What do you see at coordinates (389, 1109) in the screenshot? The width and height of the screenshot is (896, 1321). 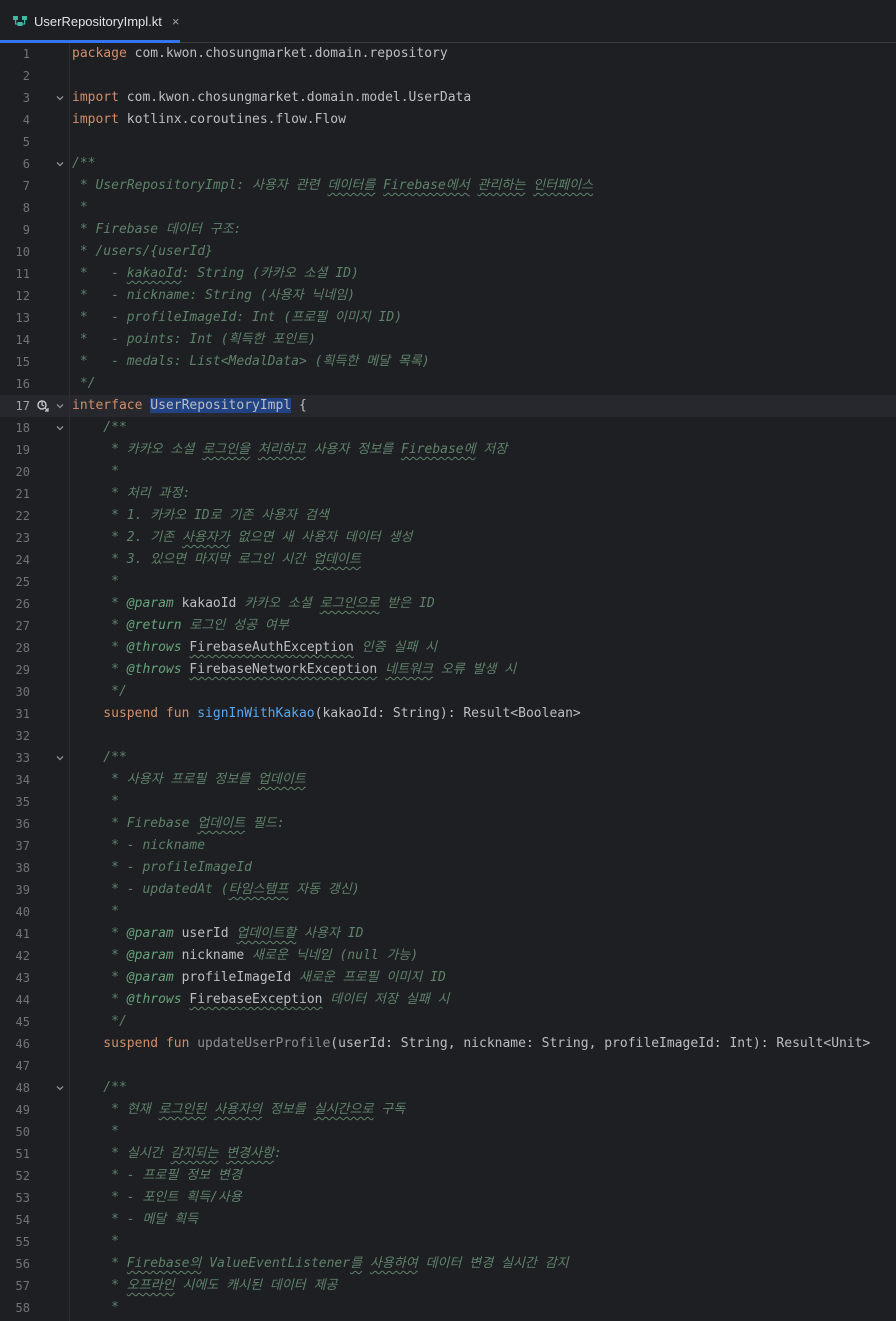 I see `code-token: 구독` at bounding box center [389, 1109].